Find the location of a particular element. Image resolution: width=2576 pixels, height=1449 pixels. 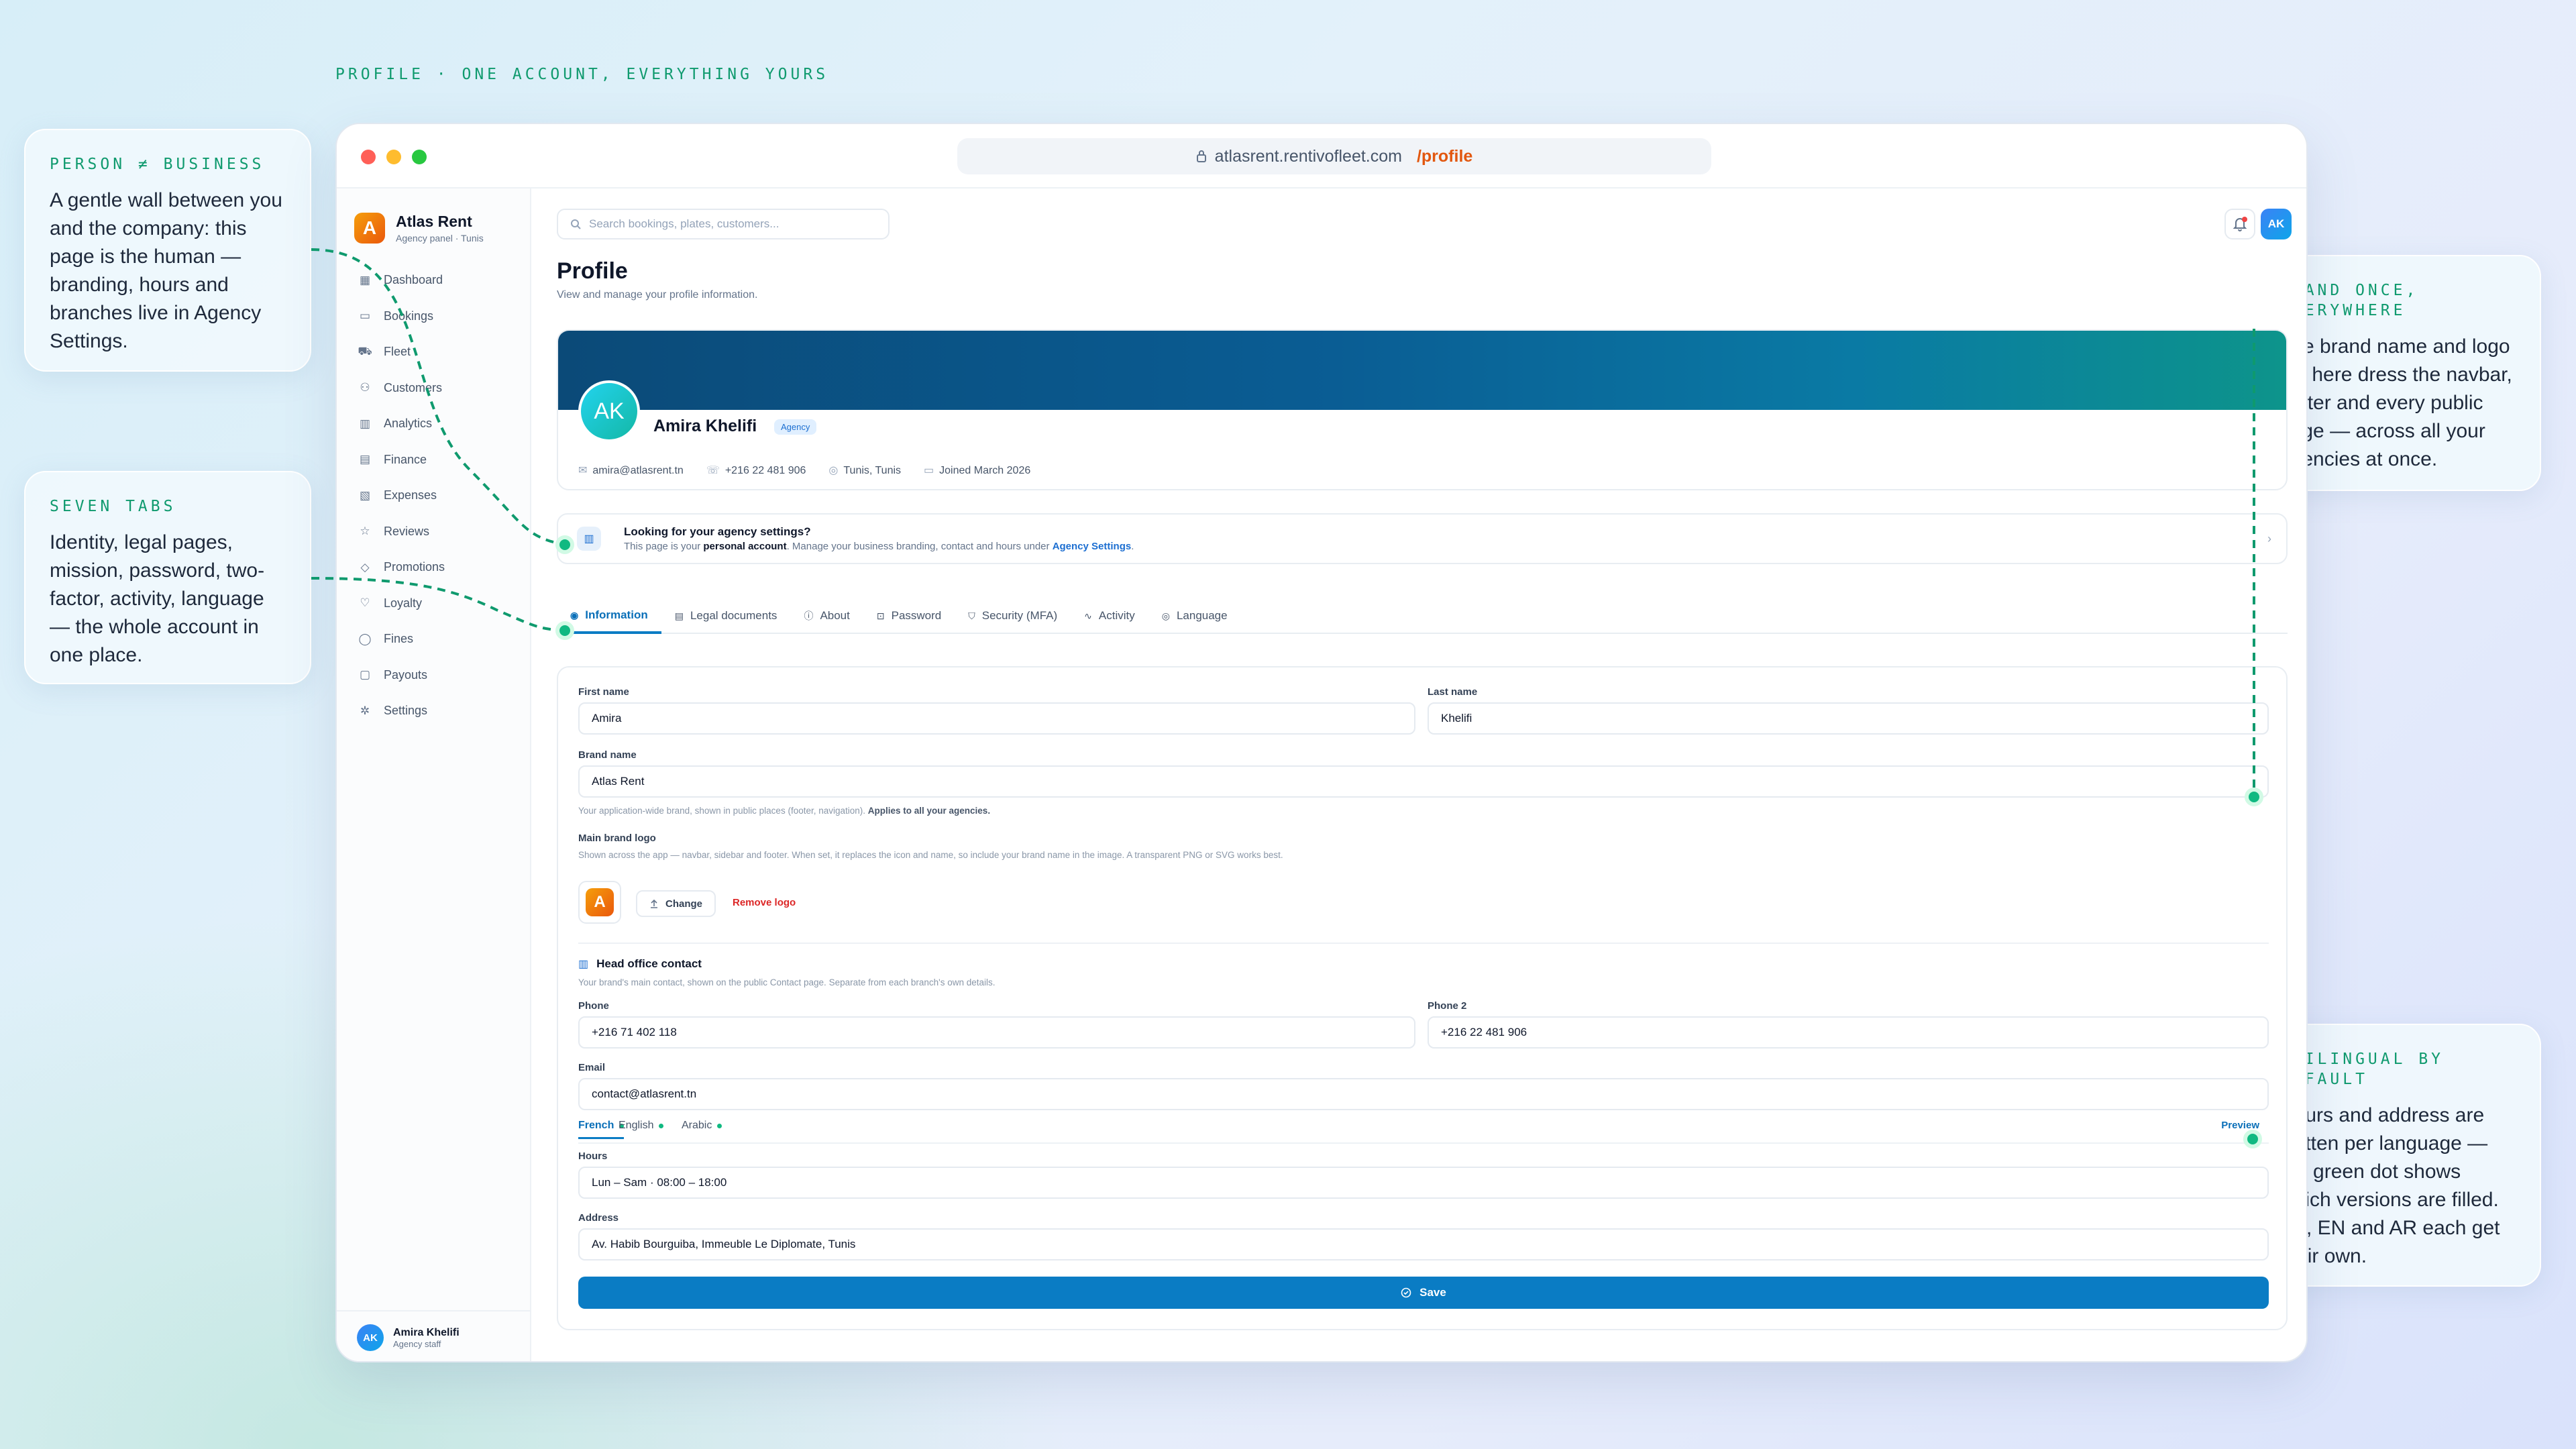

preview-button: Preview is located at coordinates (2240, 1125).